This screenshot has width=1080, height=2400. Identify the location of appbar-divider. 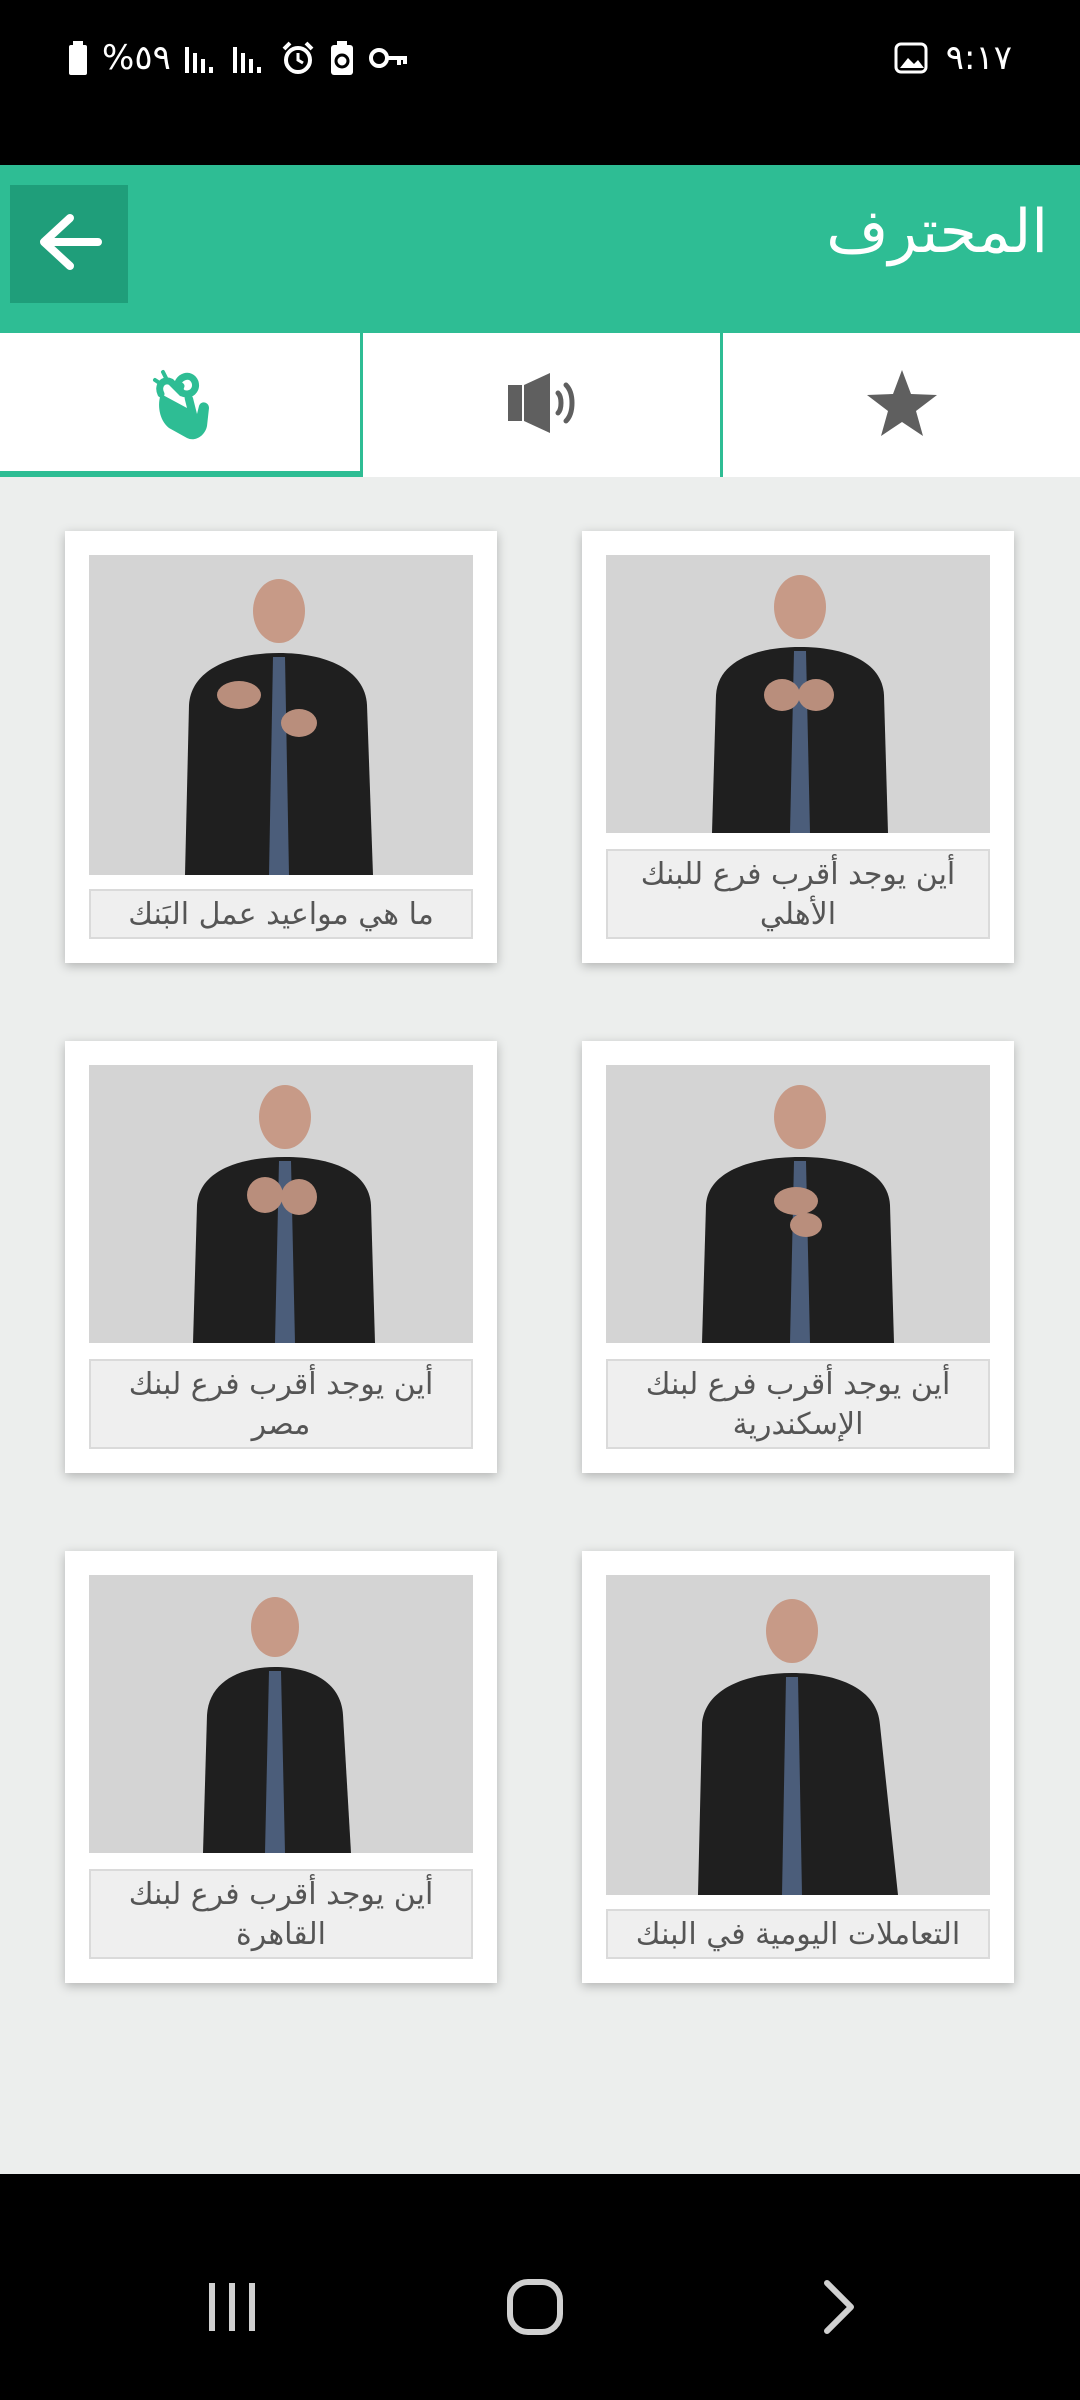
(540, 327).